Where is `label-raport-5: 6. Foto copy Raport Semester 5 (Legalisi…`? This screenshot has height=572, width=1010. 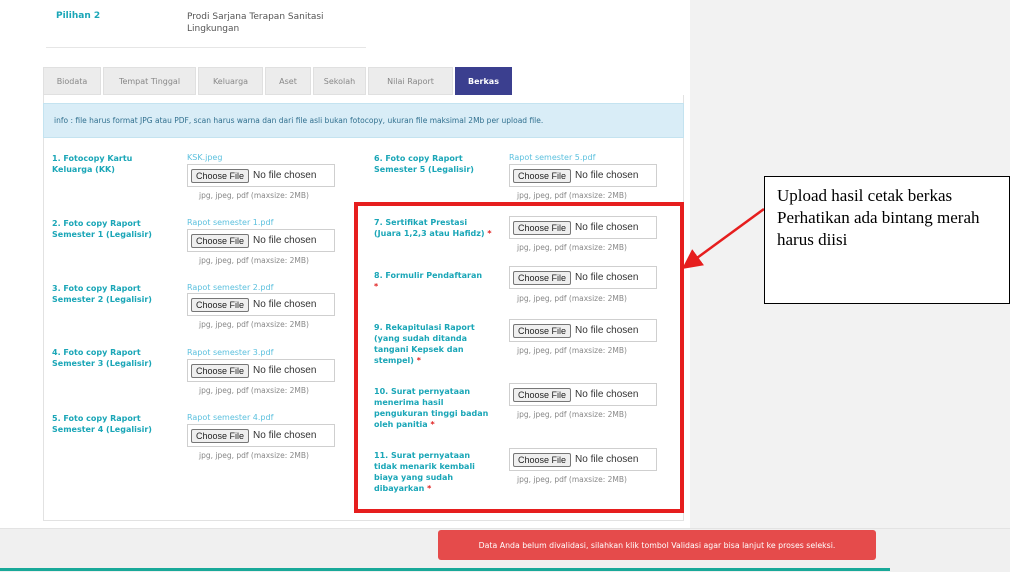 label-raport-5: 6. Foto copy Raport Semester 5 (Legalisi… is located at coordinates (424, 164).